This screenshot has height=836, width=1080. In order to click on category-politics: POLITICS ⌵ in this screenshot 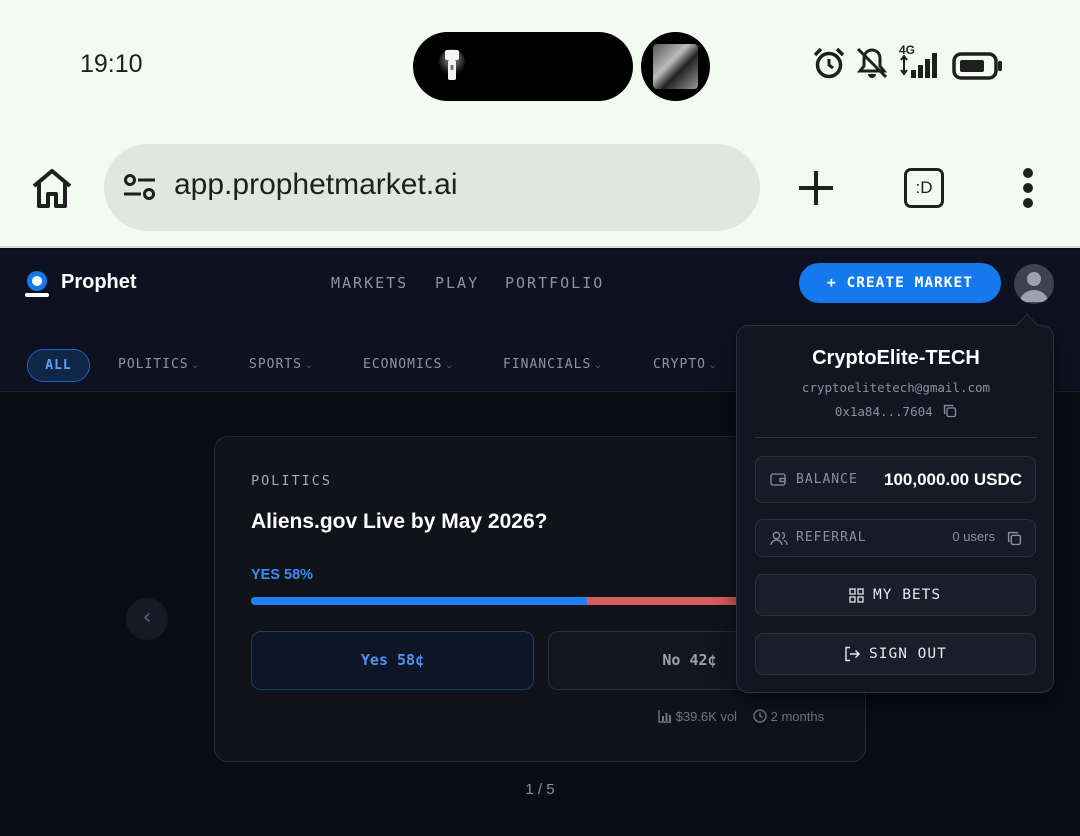, I will do `click(158, 364)`.